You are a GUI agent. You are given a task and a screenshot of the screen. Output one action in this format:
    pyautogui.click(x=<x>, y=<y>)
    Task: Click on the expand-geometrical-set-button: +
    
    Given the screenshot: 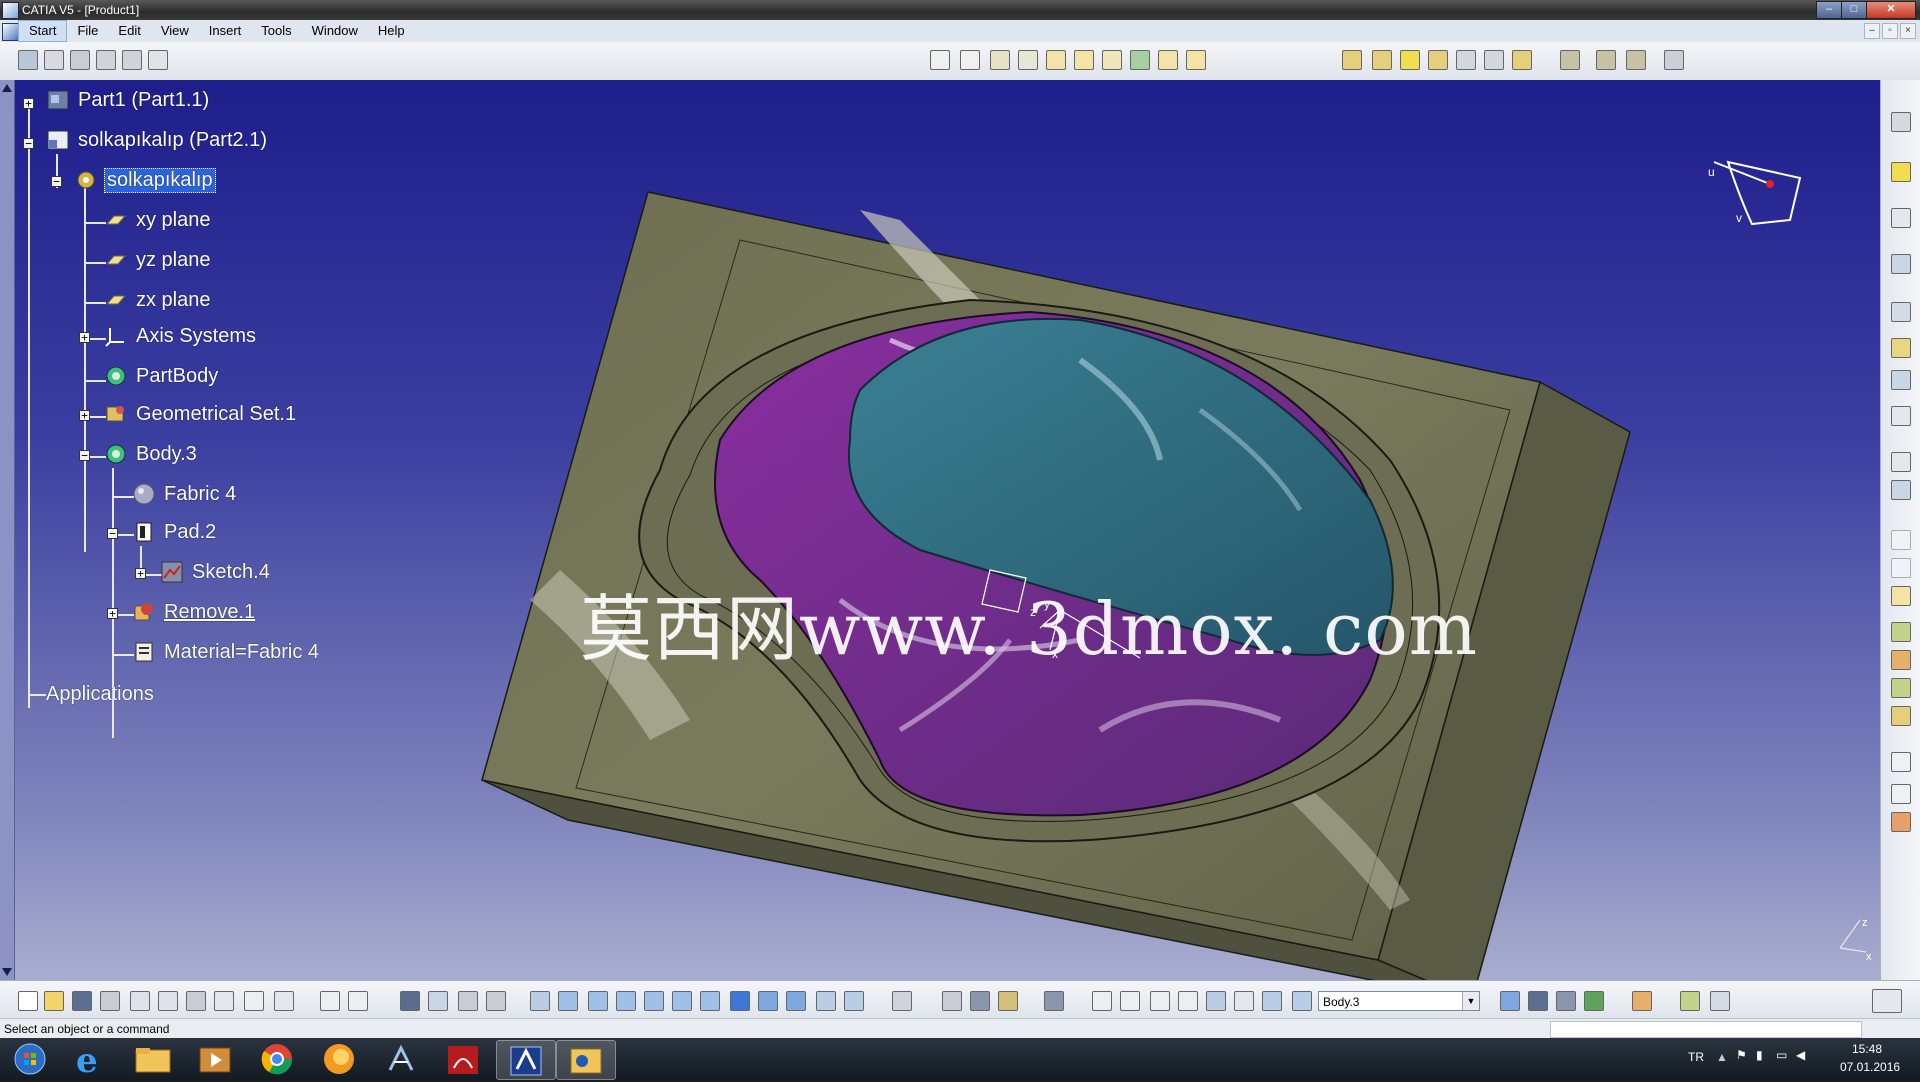 What is the action you would take?
    pyautogui.click(x=84, y=415)
    